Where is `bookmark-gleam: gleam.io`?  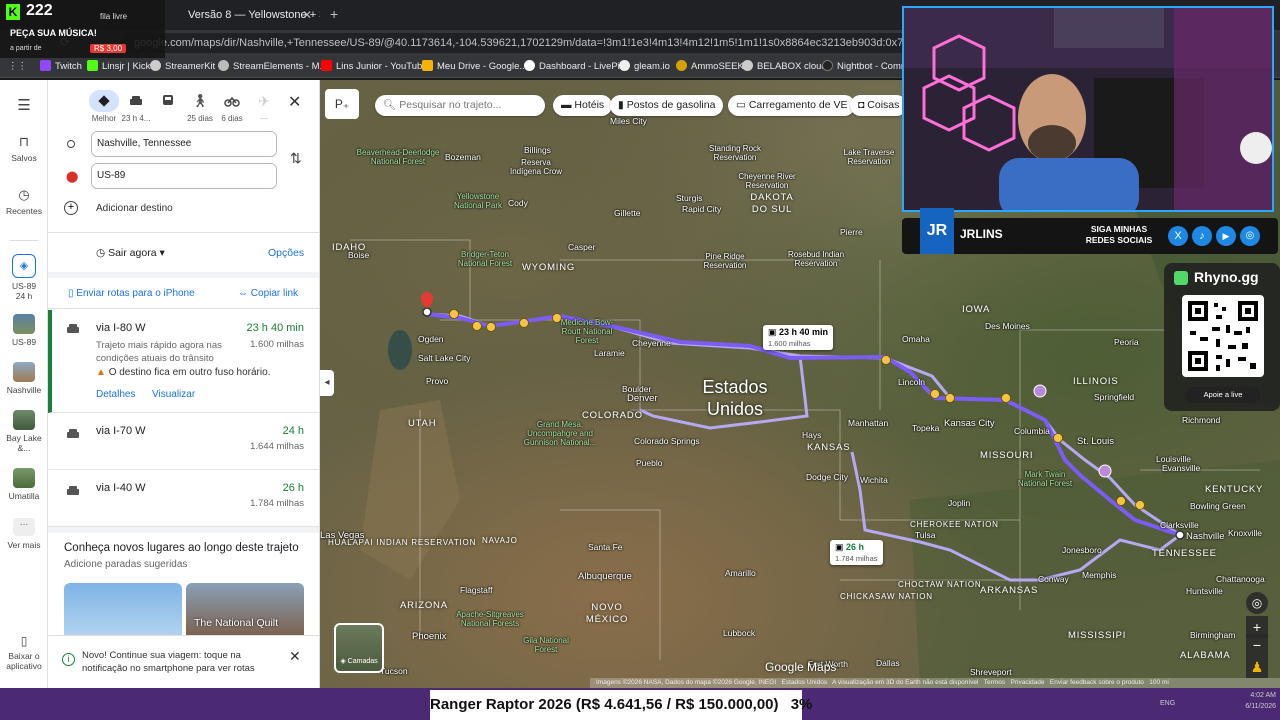 bookmark-gleam: gleam.io is located at coordinates (644, 67).